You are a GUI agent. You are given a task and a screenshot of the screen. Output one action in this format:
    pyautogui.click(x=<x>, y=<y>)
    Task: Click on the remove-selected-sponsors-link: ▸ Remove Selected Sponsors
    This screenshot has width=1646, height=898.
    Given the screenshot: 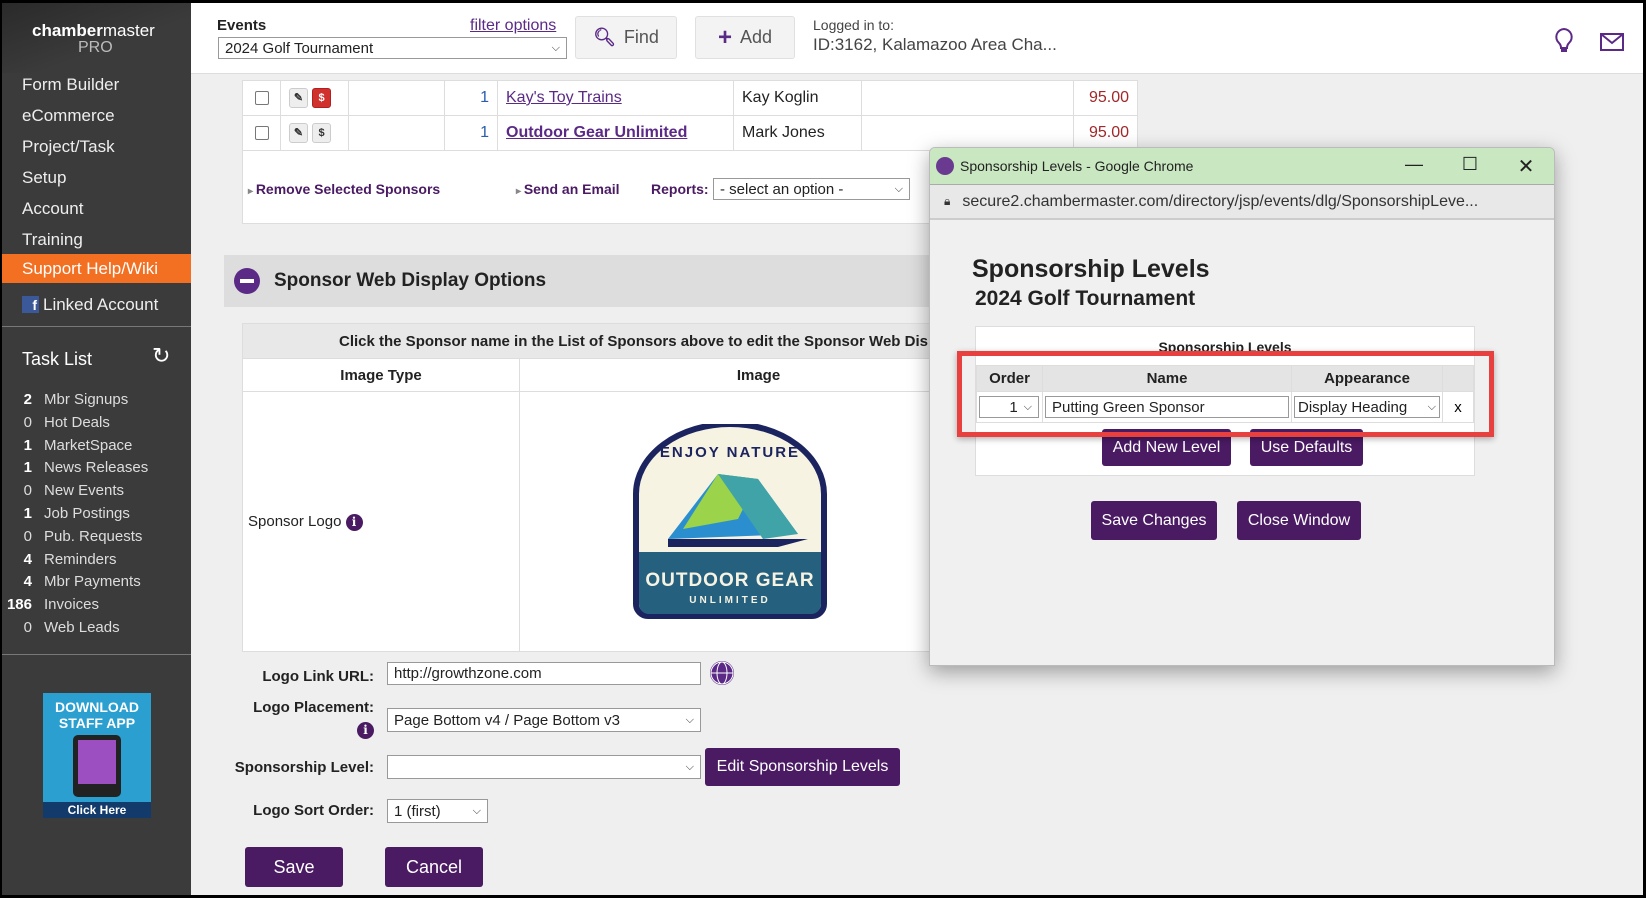 What is the action you would take?
    pyautogui.click(x=344, y=189)
    